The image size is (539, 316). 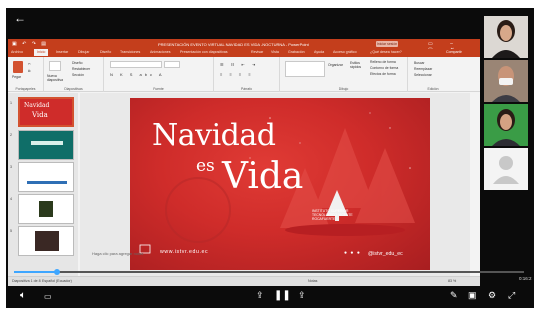 What do you see at coordinates (29, 64) in the screenshot?
I see `cut-icon: ✂` at bounding box center [29, 64].